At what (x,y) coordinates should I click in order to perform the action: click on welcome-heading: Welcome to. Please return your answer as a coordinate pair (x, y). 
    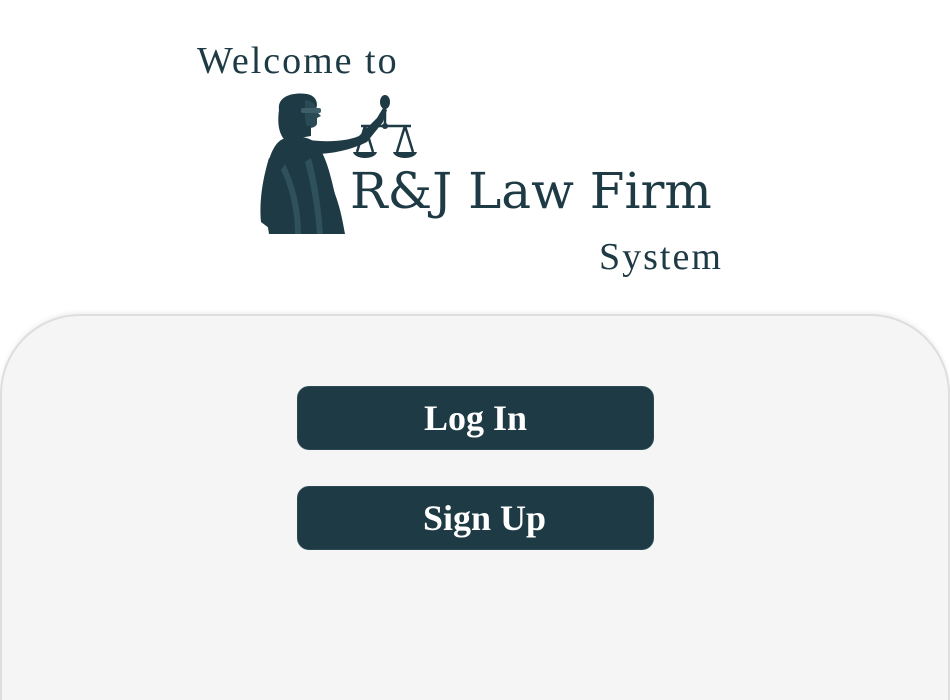
    Looking at the image, I should click on (298, 61).